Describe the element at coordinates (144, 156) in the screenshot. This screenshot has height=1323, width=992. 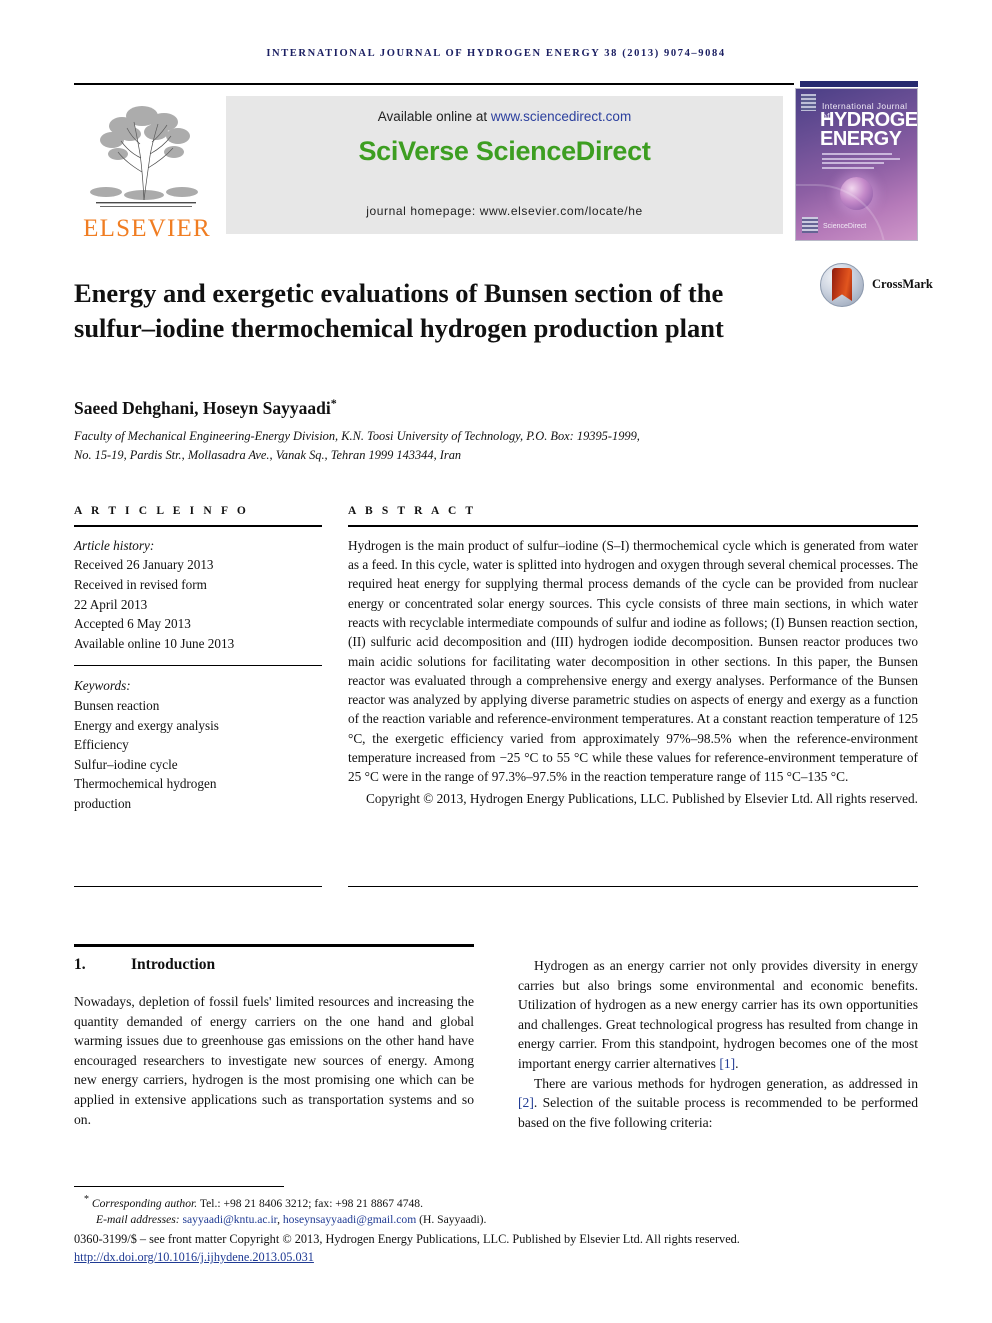
I see `elsevier-tree-icon` at that location.